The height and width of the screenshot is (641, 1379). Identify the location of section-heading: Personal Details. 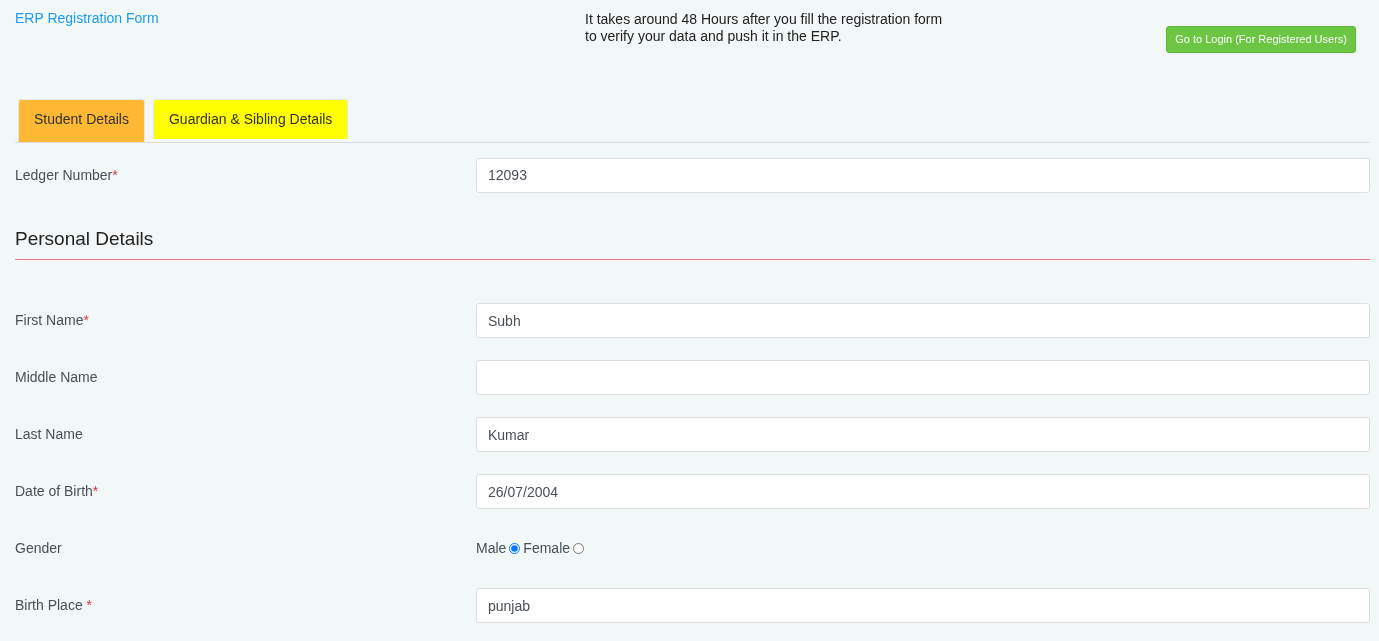
(85, 239).